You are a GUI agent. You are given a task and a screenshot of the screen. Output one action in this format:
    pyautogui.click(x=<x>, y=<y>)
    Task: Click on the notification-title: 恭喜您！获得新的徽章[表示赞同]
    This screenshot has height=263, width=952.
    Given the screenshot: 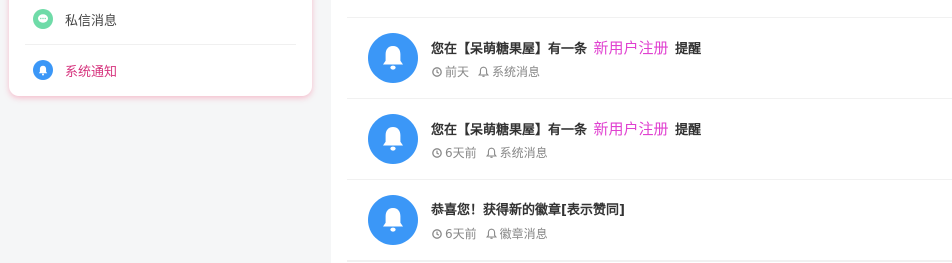 What is the action you would take?
    pyautogui.click(x=528, y=208)
    